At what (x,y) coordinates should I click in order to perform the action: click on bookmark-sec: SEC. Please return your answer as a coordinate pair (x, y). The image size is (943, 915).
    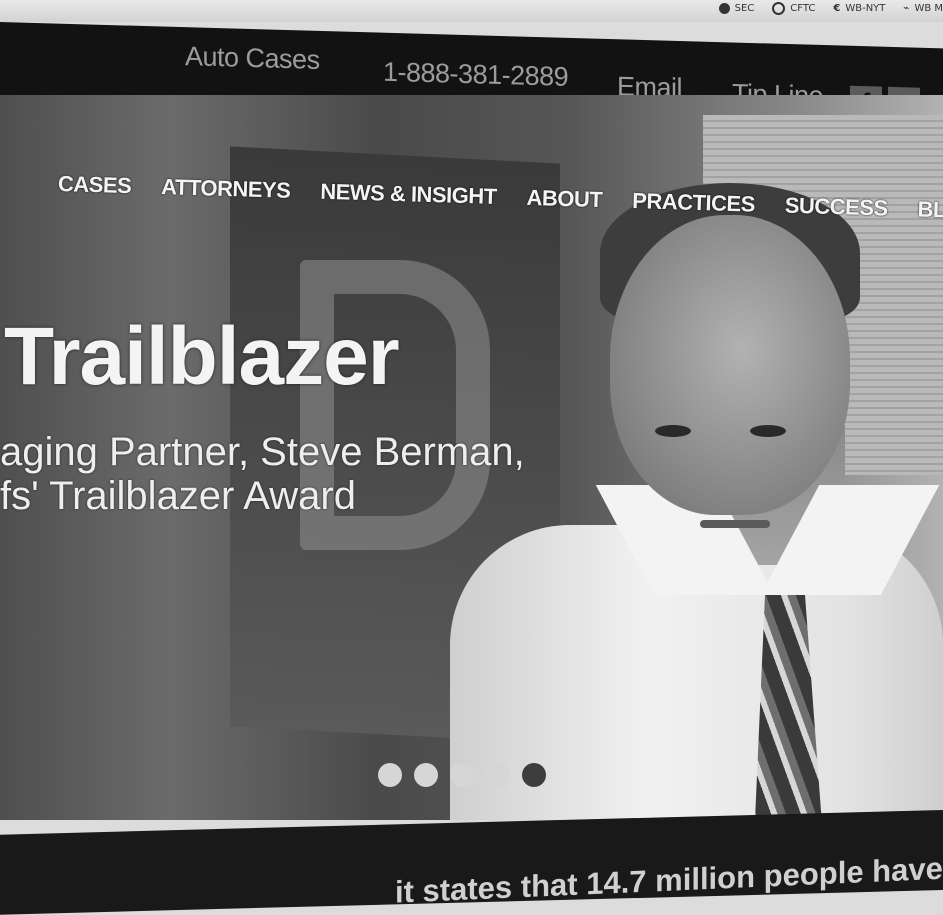
    Looking at the image, I should click on (736, 8).